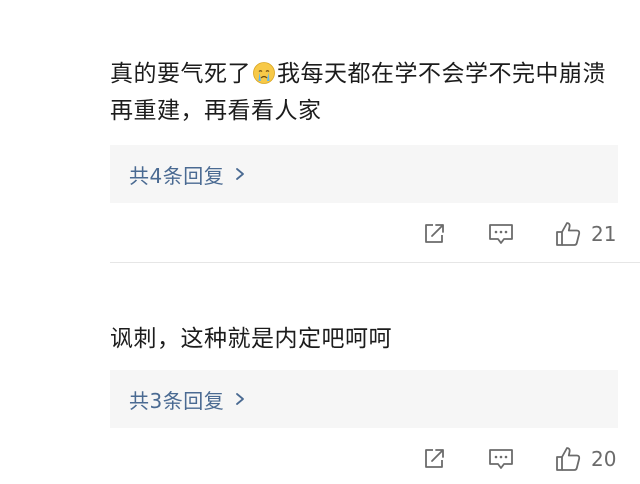 The height and width of the screenshot is (484, 640). What do you see at coordinates (604, 234) in the screenshot?
I see `like-count: 21` at bounding box center [604, 234].